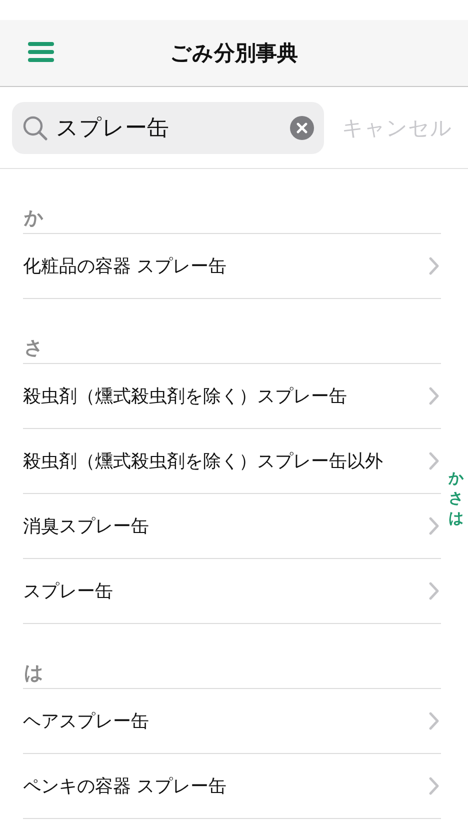 Image resolution: width=468 pixels, height=826 pixels. Describe the element at coordinates (232, 461) in the screenshot. I see `list-item: 殺虫剤（燻式殺虫剤を除く）スプレー缶以外` at that location.